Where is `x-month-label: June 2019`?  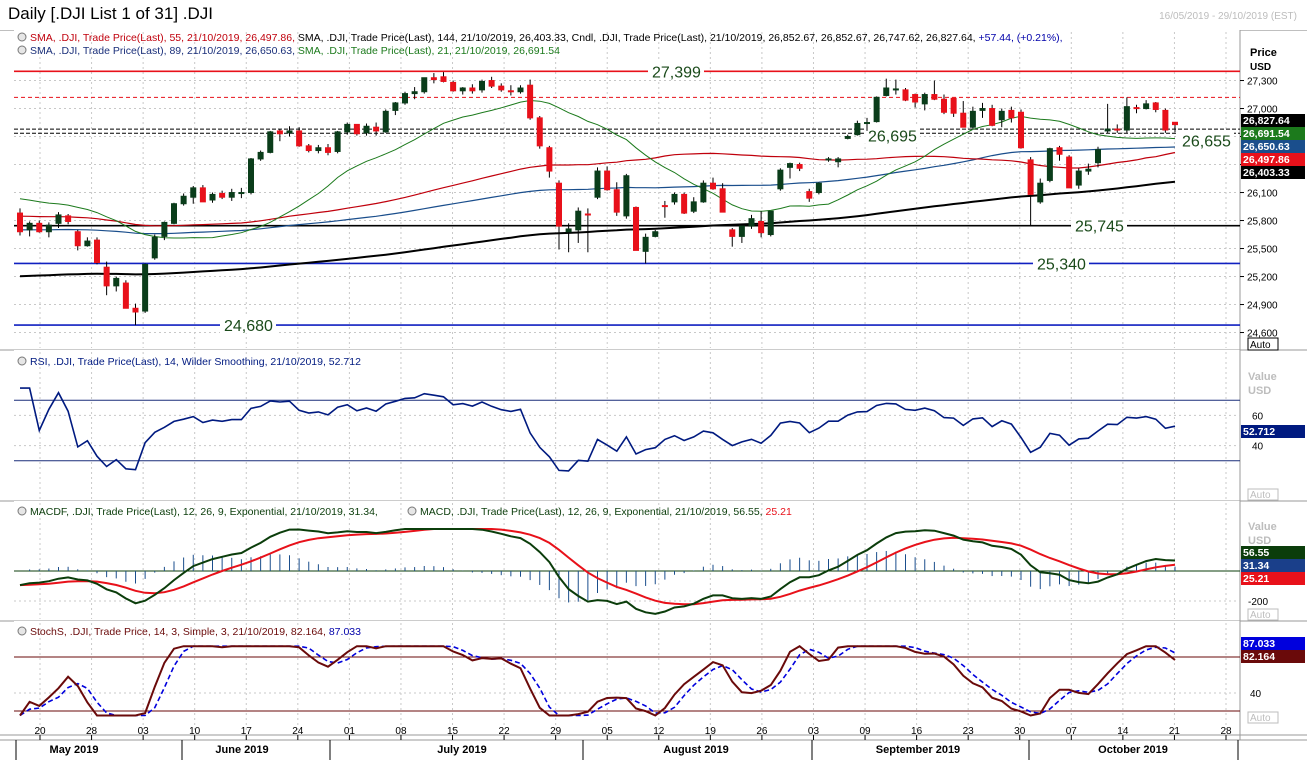 x-month-label: June 2019 is located at coordinates (241, 750).